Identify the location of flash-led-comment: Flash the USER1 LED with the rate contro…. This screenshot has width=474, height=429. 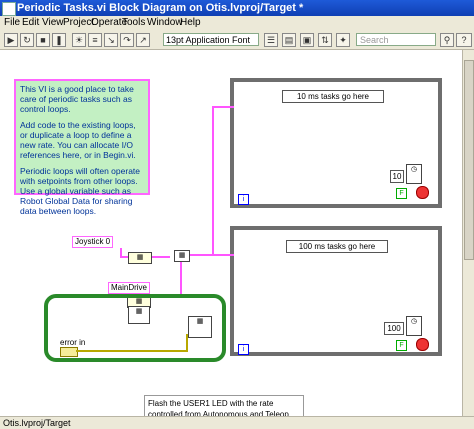
(224, 405).